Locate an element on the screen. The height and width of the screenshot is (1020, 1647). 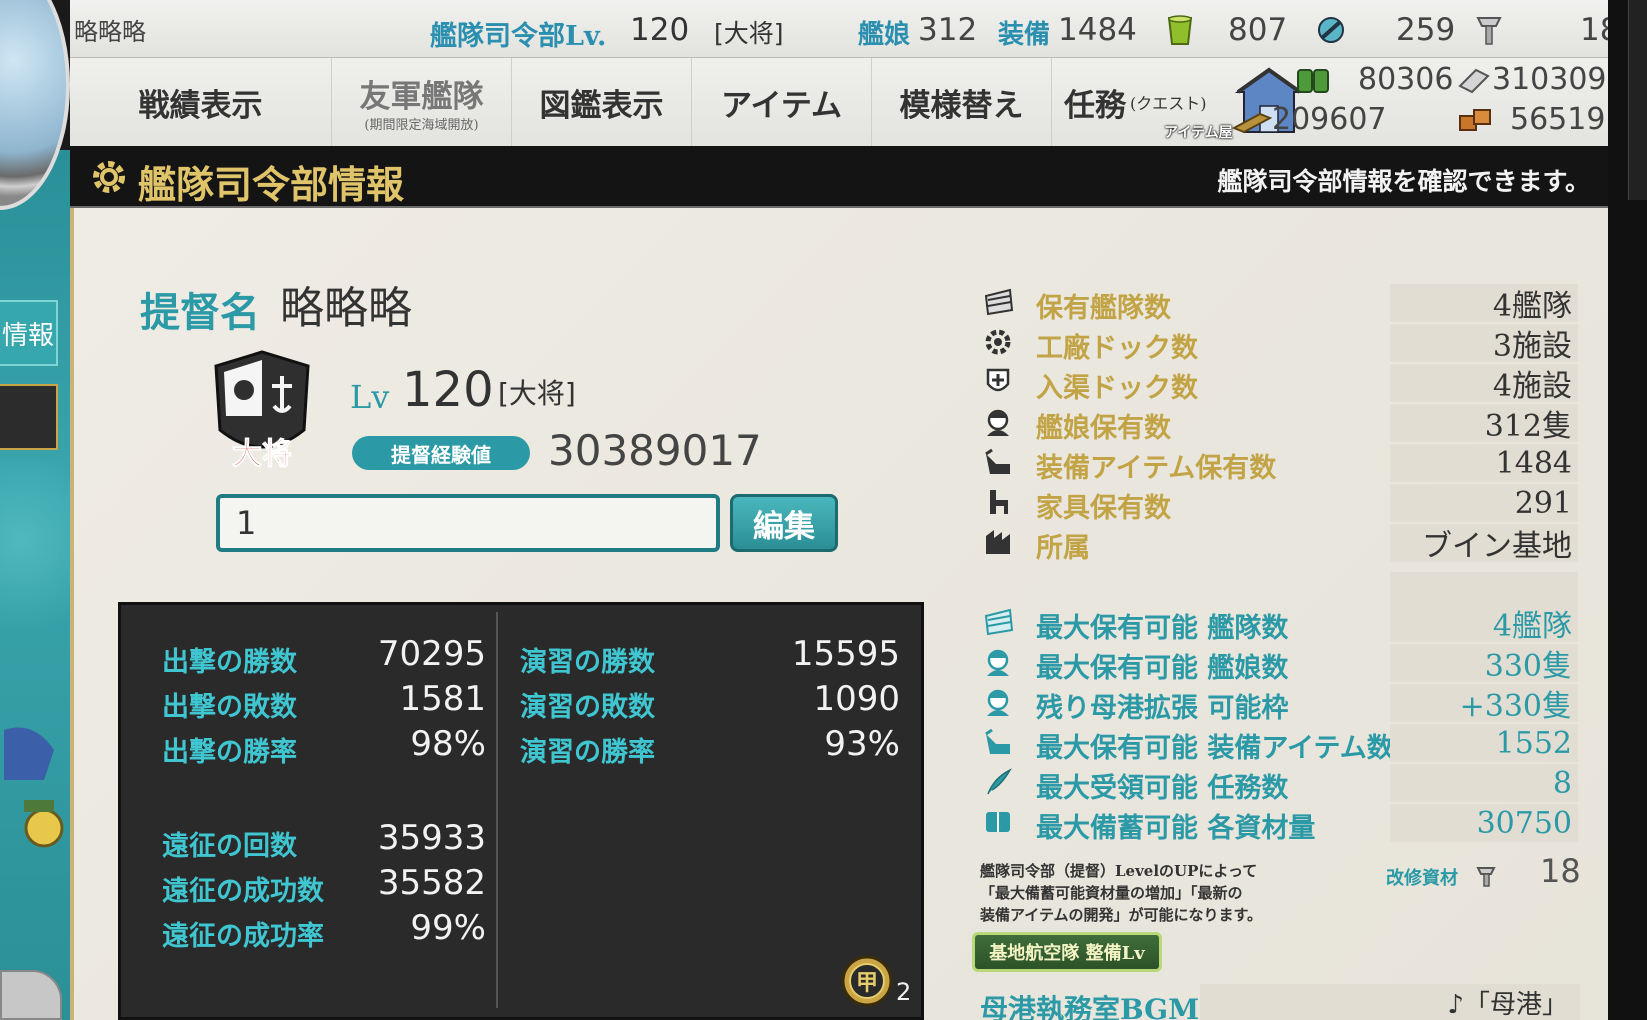
section-title-bar: 艦隊司令部情報 艦隊司令部情報を確認できます。 is located at coordinates (840, 177).